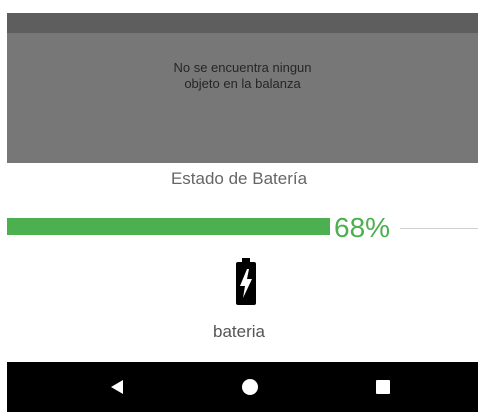 The image size is (478, 412). I want to click on home-circle-icon, so click(250, 387).